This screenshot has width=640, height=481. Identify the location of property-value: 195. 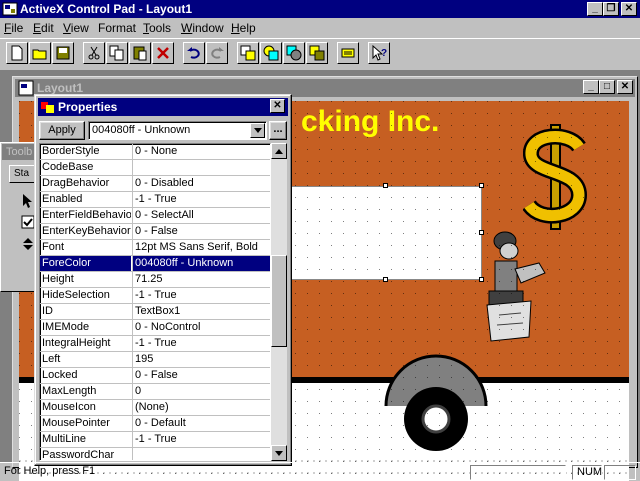
(201, 359).